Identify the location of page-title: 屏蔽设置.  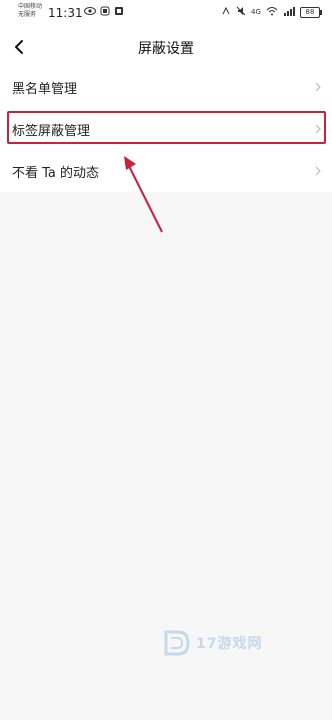
(166, 49).